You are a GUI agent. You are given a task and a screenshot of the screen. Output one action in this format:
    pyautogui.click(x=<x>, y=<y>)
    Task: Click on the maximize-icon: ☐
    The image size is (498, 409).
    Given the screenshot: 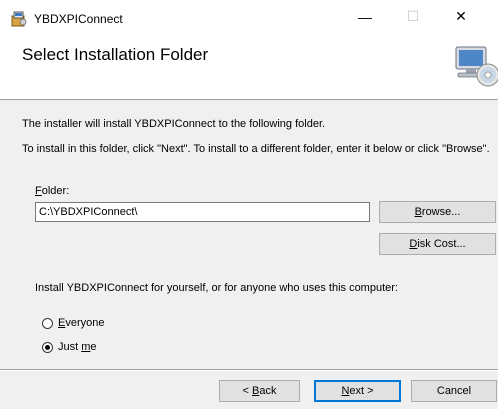 What is the action you would take?
    pyautogui.click(x=413, y=16)
    